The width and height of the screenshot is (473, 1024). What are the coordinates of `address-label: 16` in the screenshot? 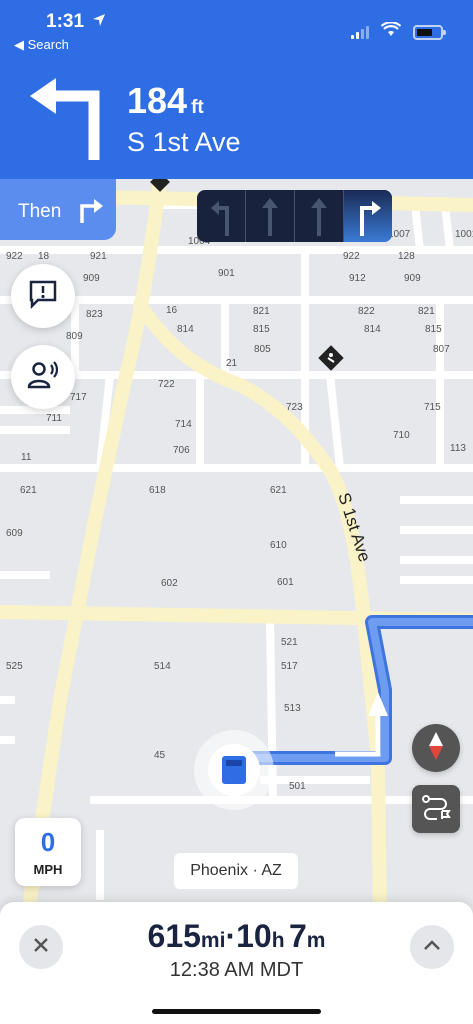 It's located at (172, 310).